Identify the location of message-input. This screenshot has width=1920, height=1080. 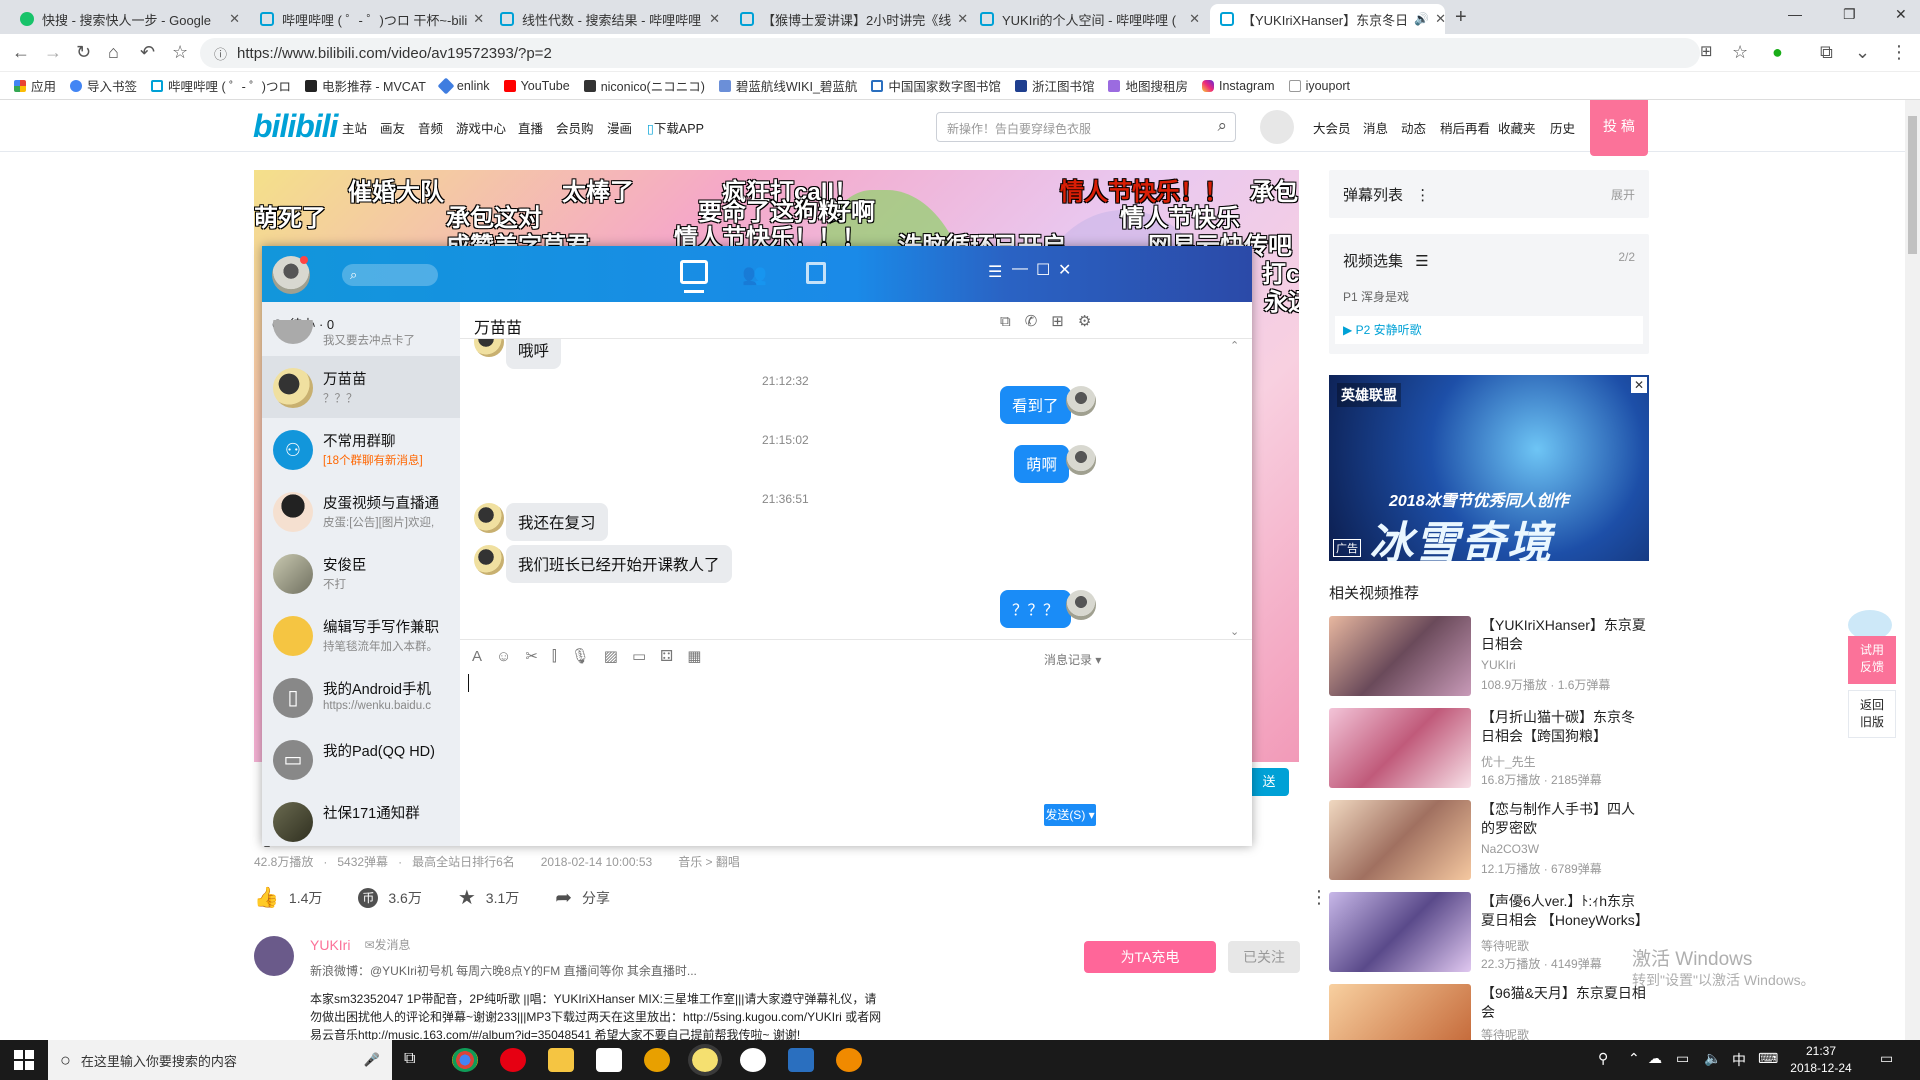
(856, 734).